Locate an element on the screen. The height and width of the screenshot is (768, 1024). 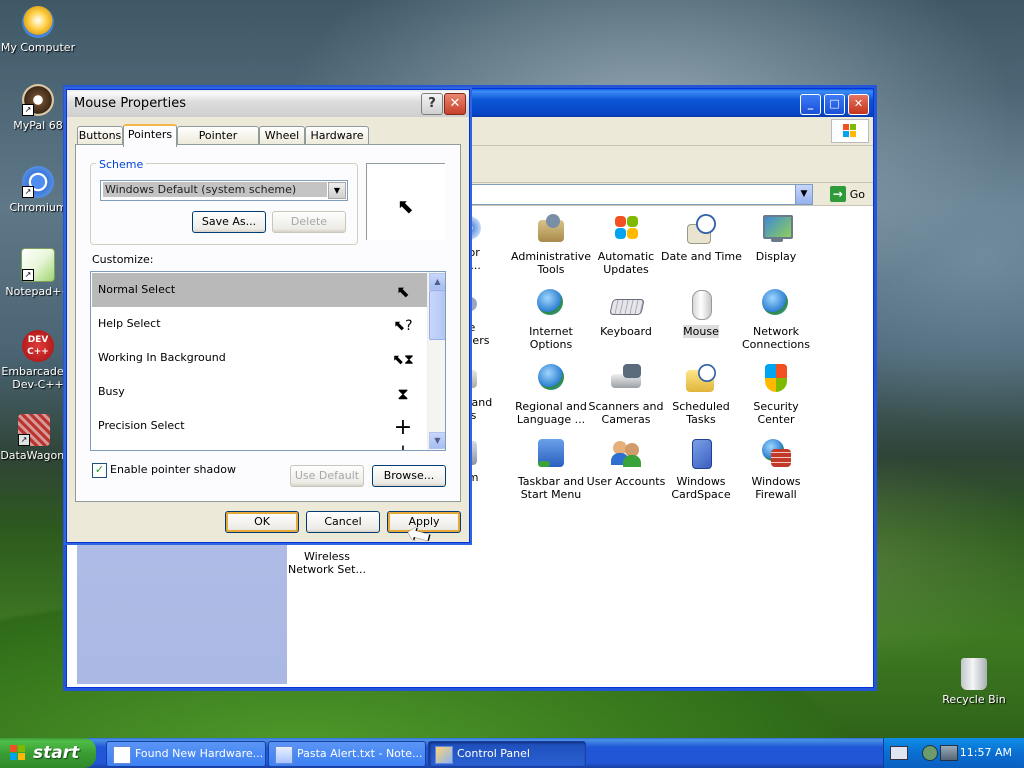
ok-button: OK is located at coordinates (262, 522).